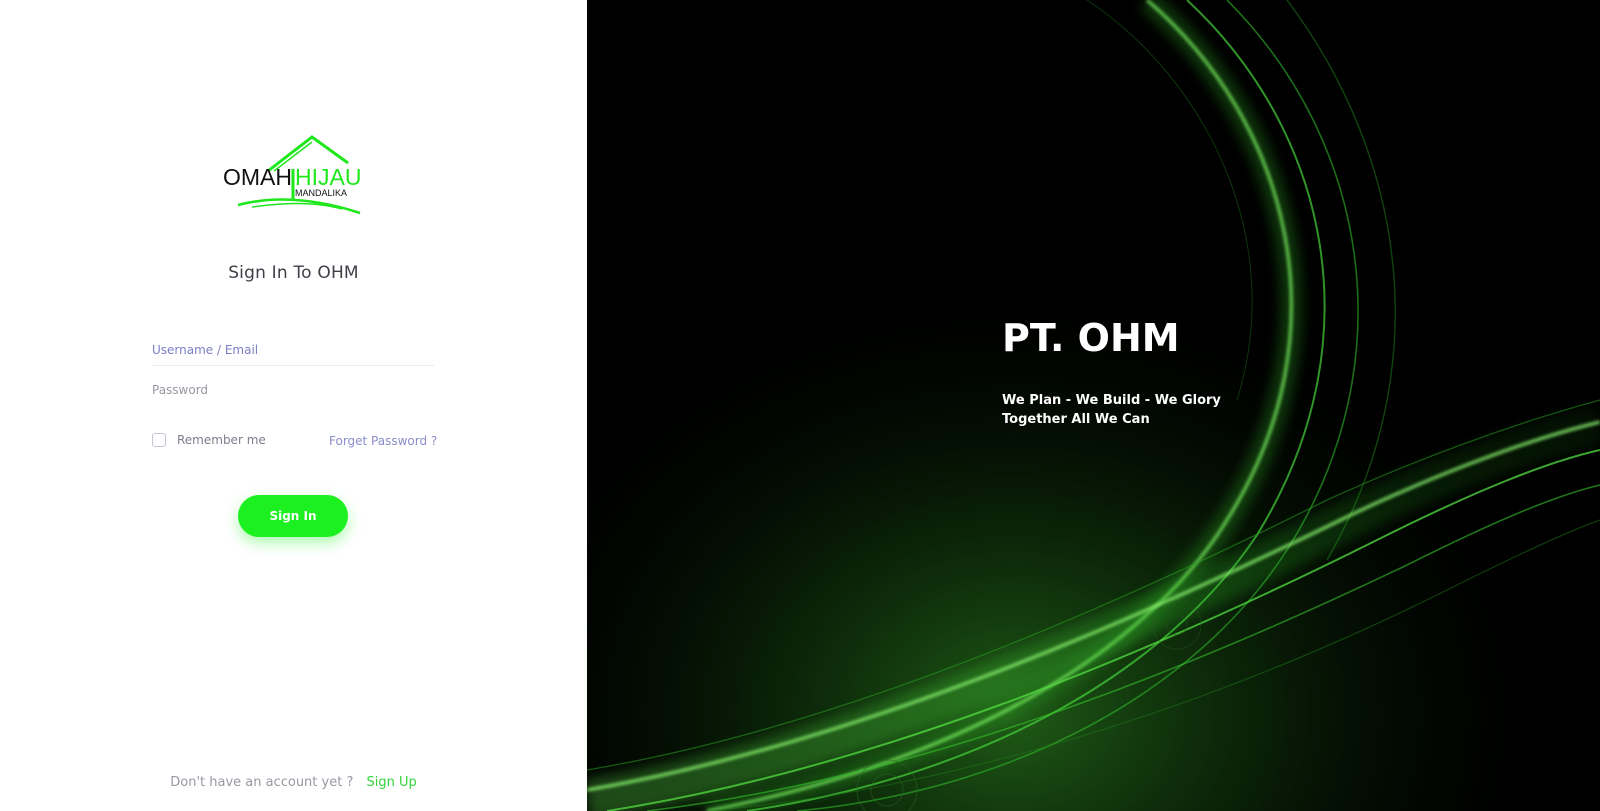 The width and height of the screenshot is (1600, 811). Describe the element at coordinates (262, 782) in the screenshot. I see `signup-prompt-text: Don't have an account yet ?` at that location.